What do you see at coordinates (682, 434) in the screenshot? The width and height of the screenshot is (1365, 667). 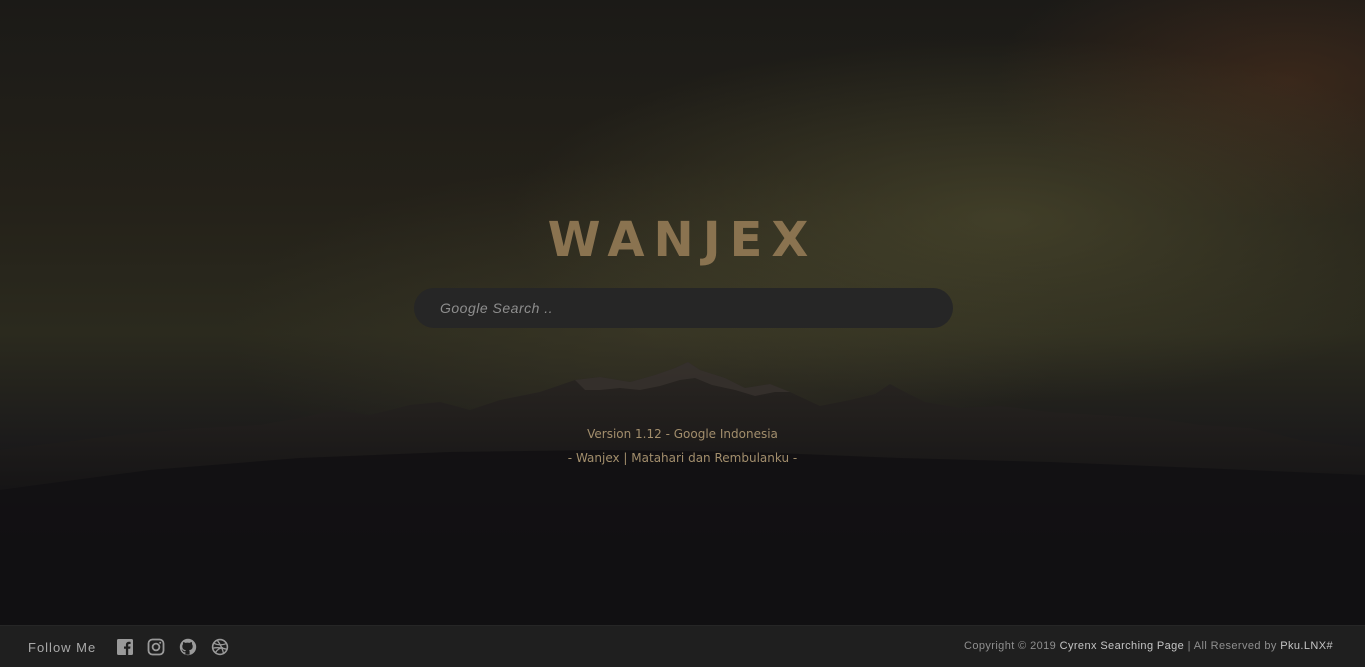 I see `version-text: Version 1.12 - Google Indonesia` at bounding box center [682, 434].